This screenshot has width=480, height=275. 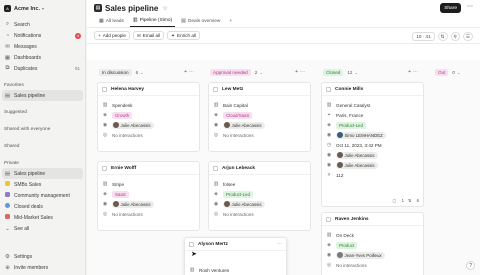 I want to click on card-tag: Product, so click(x=347, y=245).